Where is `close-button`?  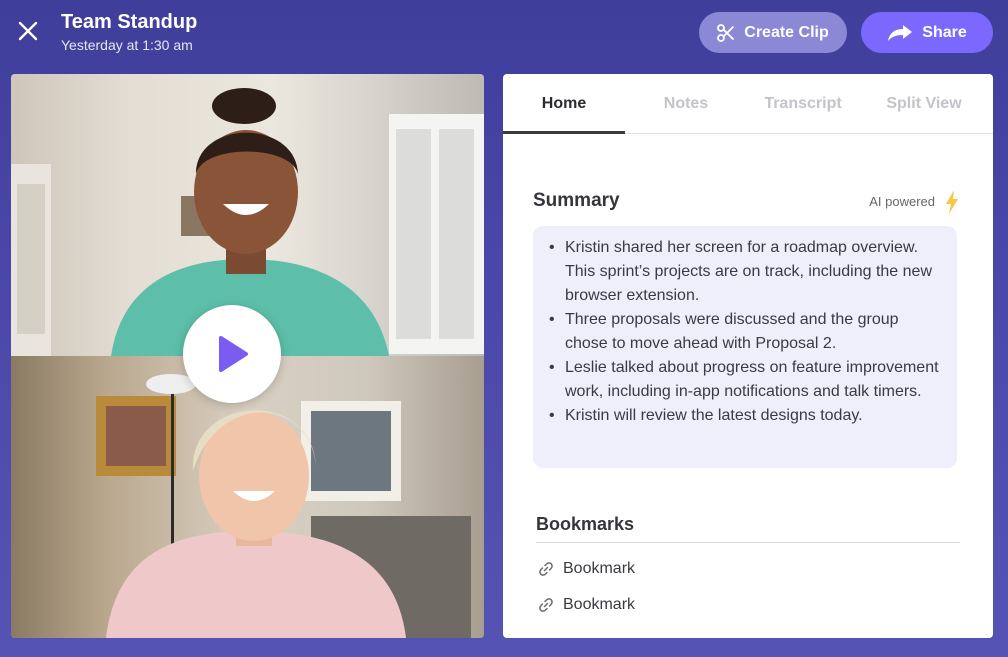 close-button is located at coordinates (28, 31).